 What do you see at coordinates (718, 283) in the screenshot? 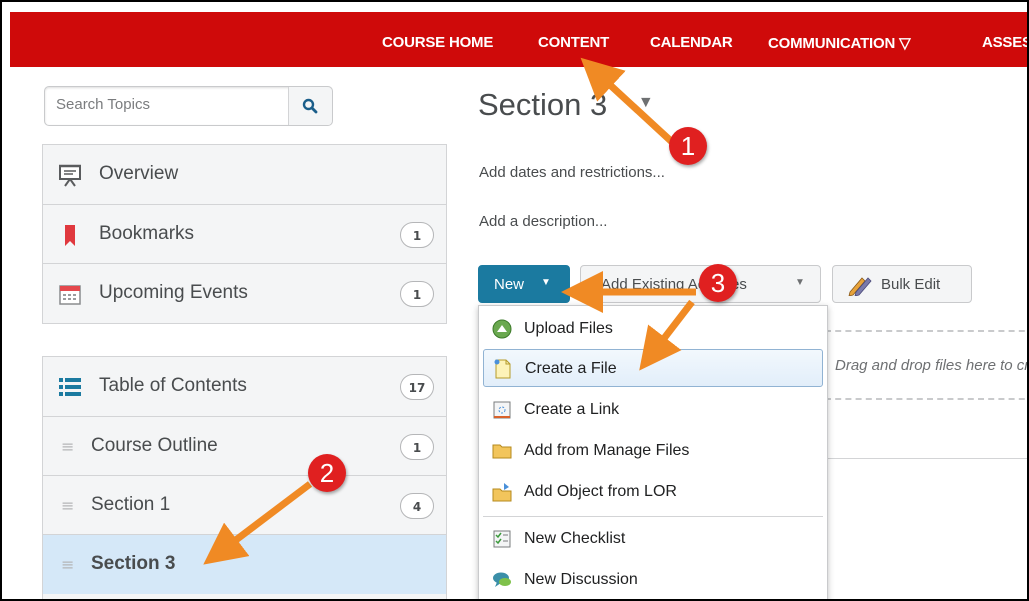
I see `step-marker-3: 3` at bounding box center [718, 283].